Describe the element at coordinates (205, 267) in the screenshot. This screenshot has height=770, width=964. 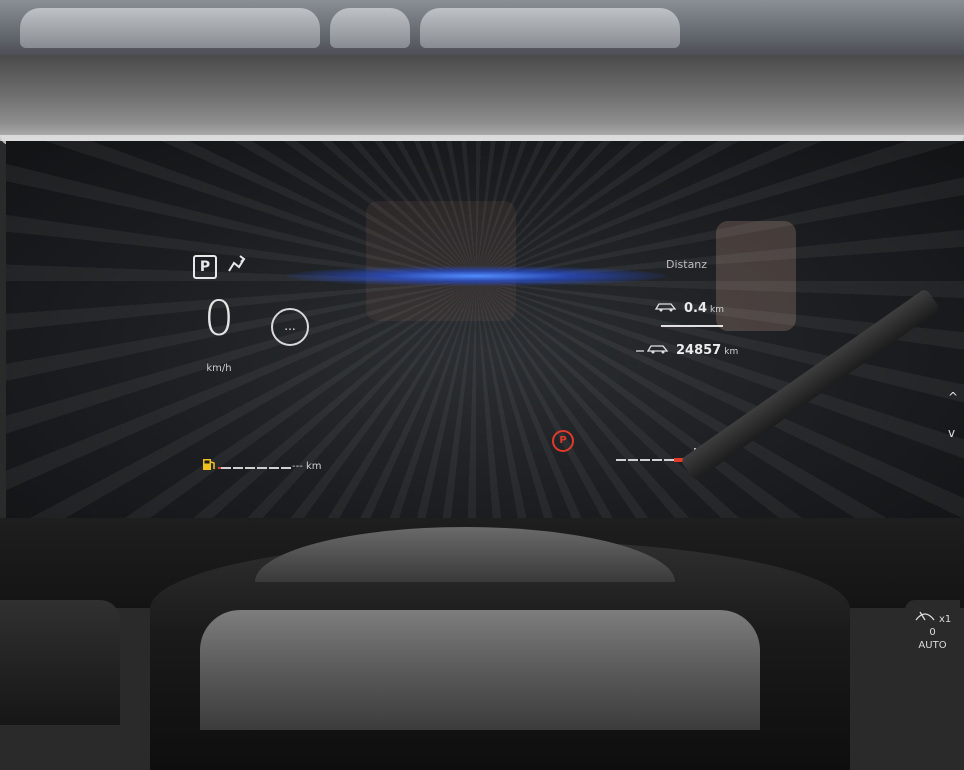
I see `gear-indicator: P` at that location.